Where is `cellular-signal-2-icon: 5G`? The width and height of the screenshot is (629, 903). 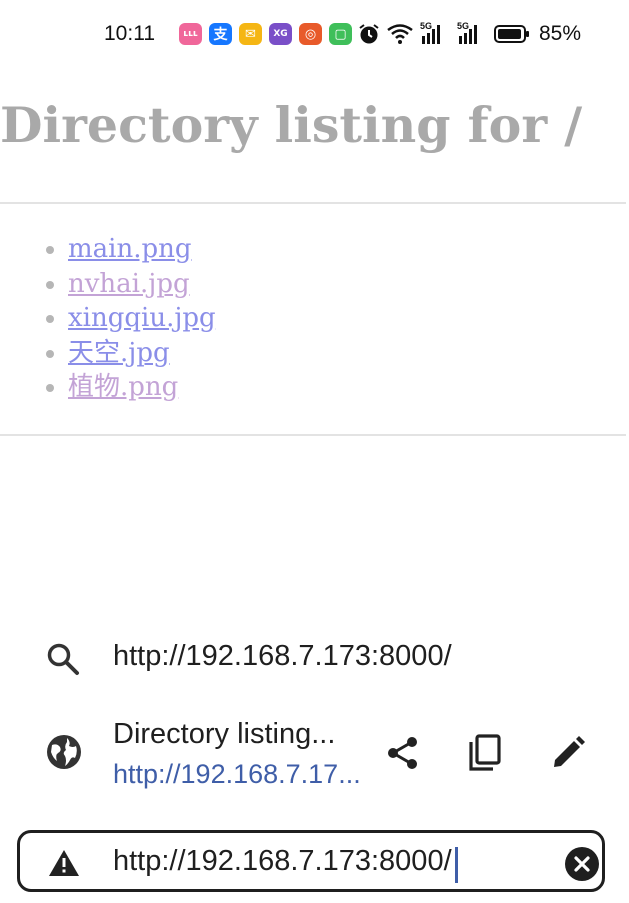
cellular-signal-2-icon: 5G is located at coordinates (472, 32).